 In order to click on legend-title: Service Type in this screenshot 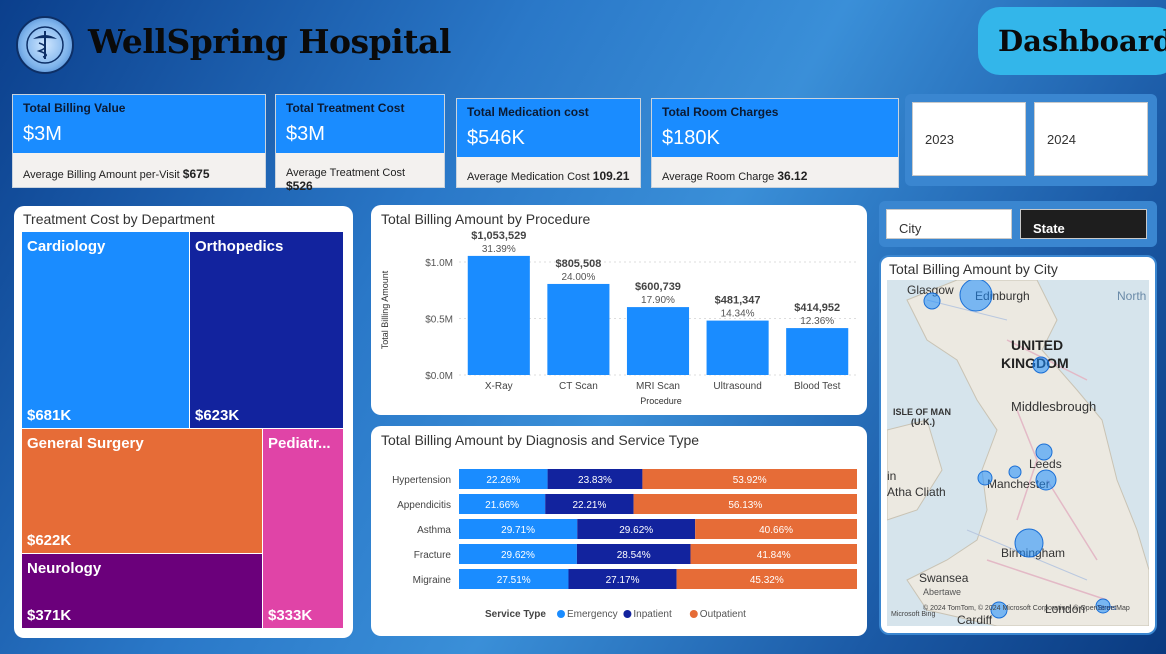, I will do `click(515, 614)`.